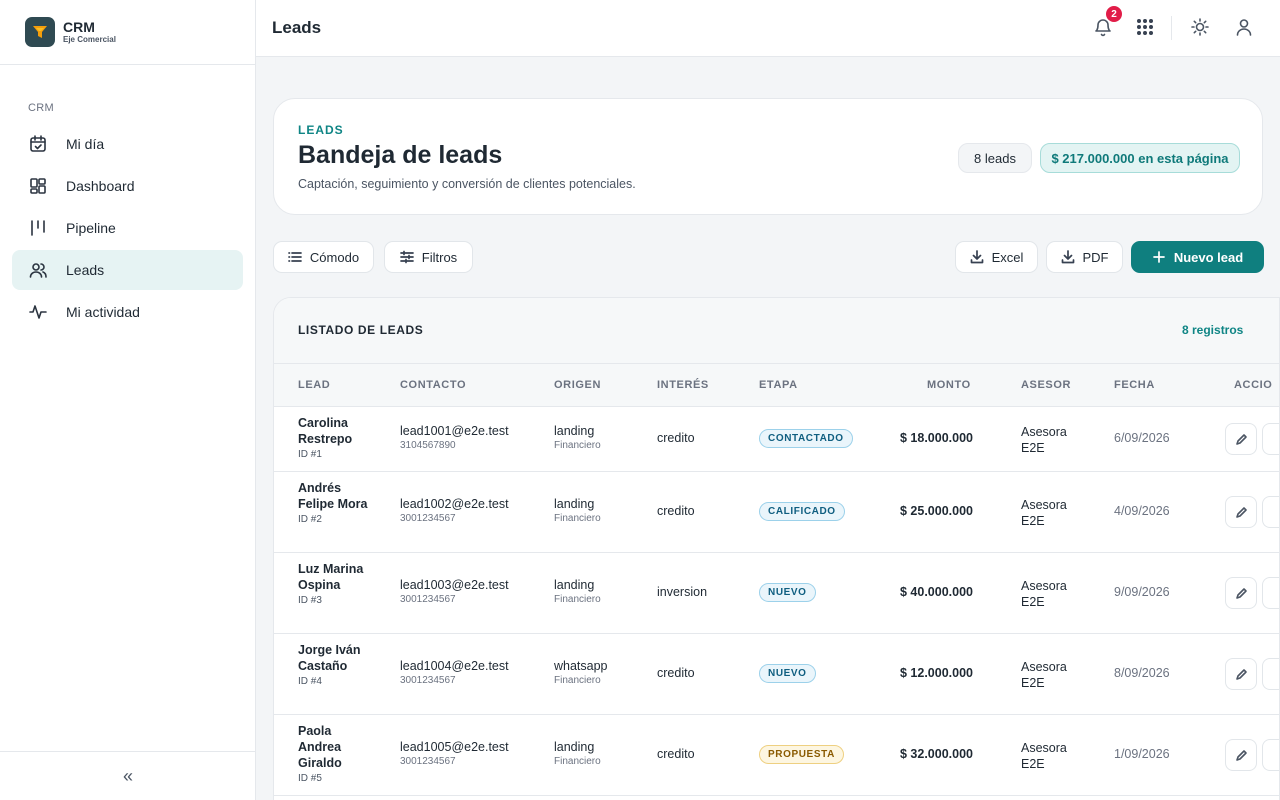  I want to click on sidebar-item-leads: Leads, so click(127, 270).